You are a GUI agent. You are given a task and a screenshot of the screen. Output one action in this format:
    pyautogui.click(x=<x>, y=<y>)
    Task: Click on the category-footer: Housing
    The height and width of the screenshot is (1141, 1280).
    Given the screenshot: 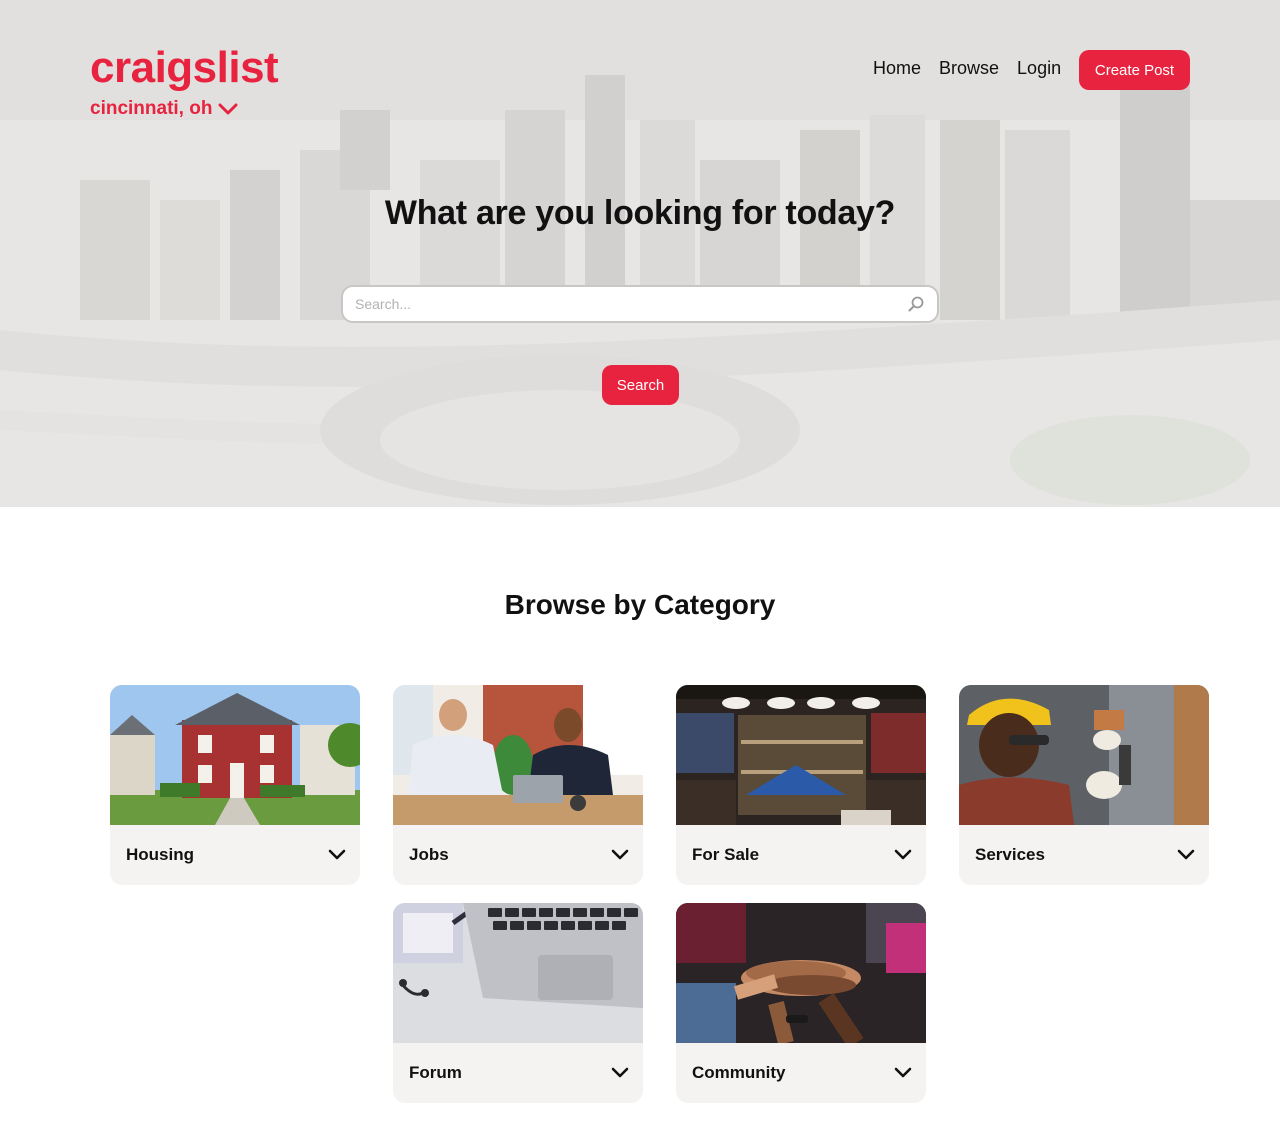 What is the action you would take?
    pyautogui.click(x=235, y=855)
    